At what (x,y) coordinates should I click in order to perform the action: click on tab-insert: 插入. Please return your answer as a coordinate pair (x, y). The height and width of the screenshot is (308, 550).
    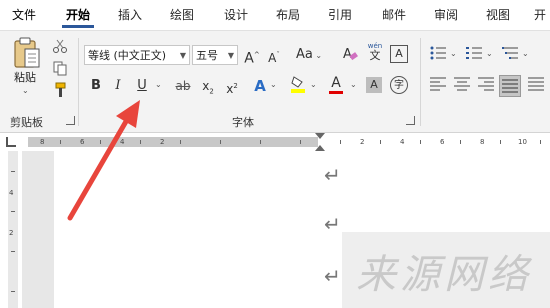
    Looking at the image, I should click on (130, 15).